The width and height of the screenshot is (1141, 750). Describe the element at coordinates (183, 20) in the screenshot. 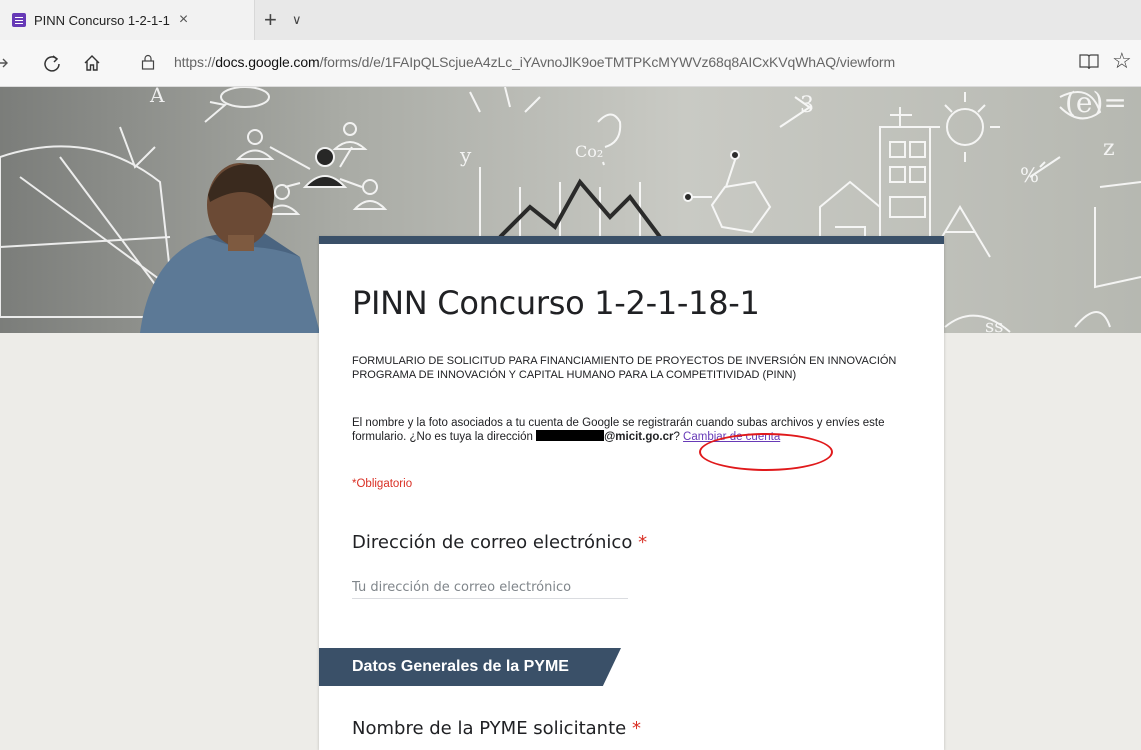

I see `tab-close-icon: ×` at that location.